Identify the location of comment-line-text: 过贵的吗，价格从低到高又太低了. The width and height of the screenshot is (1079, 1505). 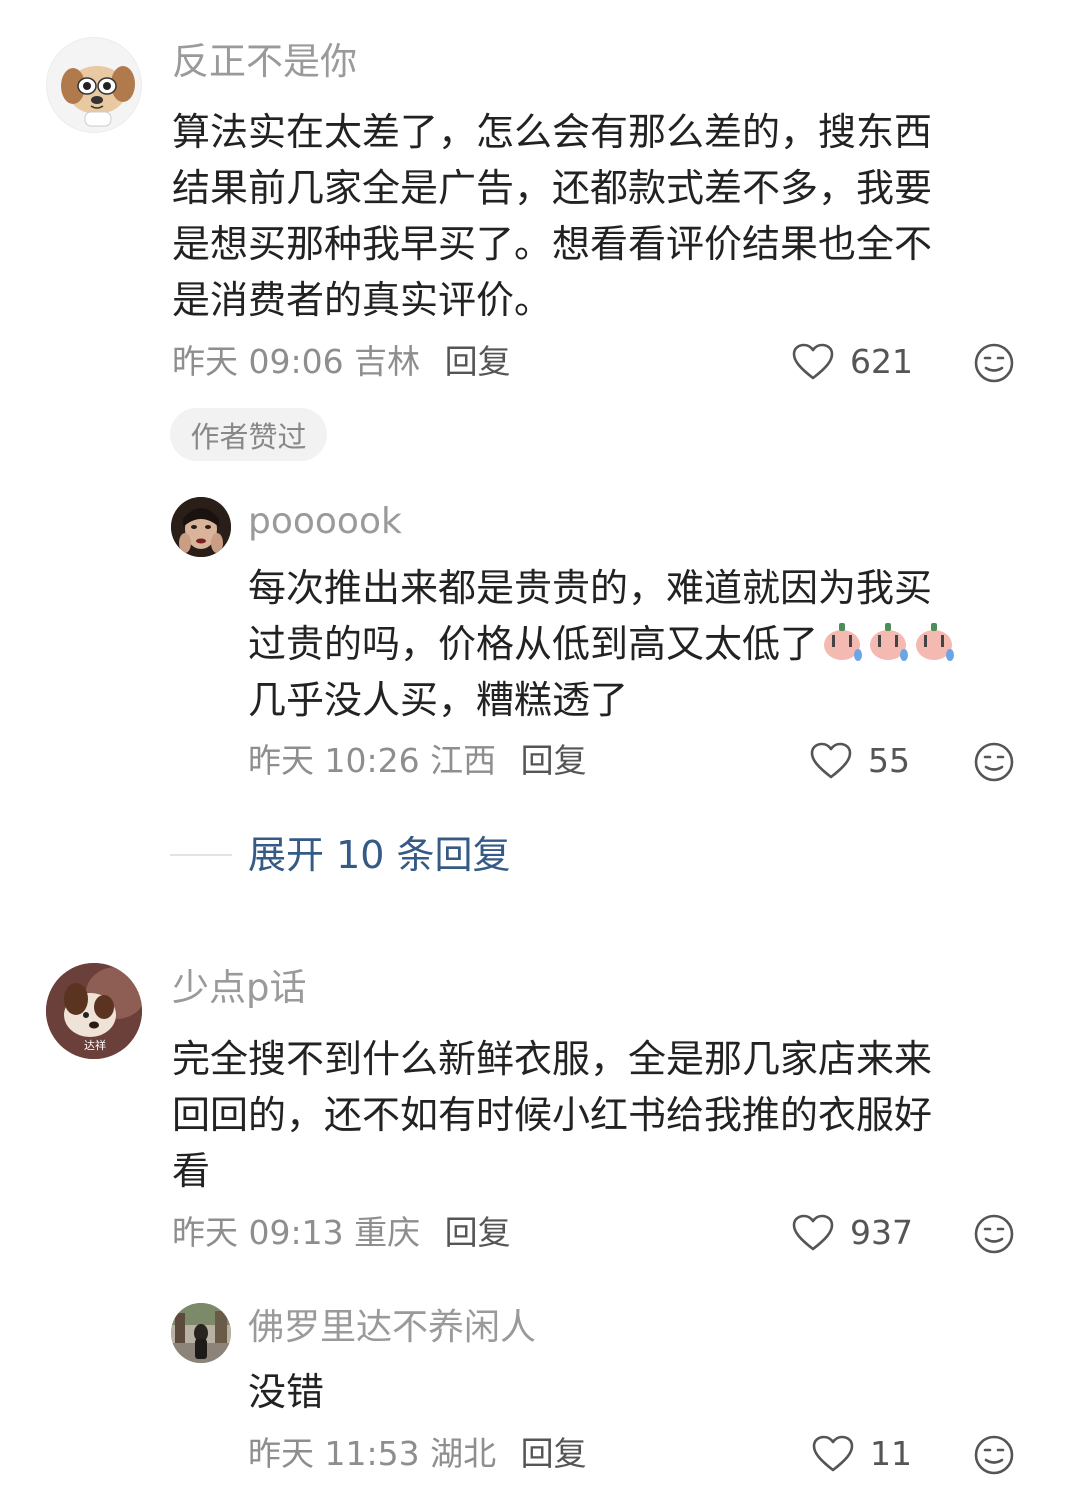
(533, 644).